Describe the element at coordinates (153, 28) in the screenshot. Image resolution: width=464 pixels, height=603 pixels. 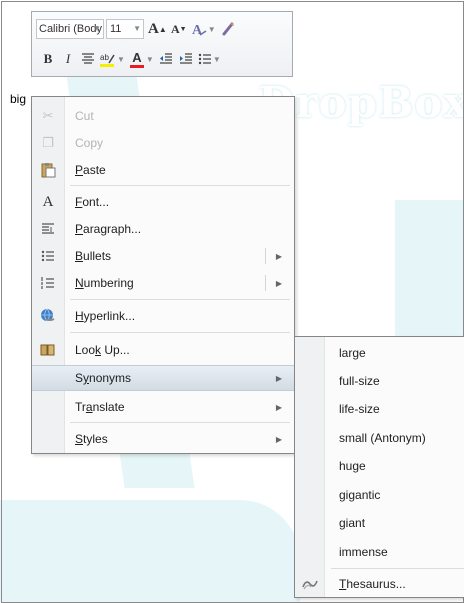
I see `grow-font-glyph: A` at that location.